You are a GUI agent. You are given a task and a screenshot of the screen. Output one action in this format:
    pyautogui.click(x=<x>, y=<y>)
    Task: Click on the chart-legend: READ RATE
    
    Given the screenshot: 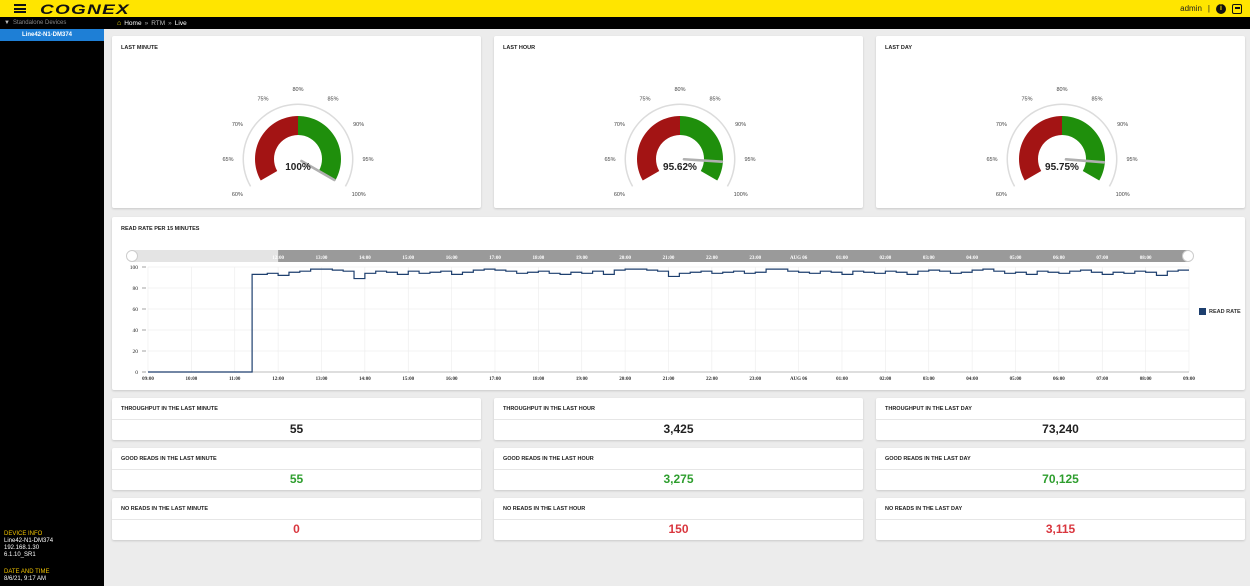 What is the action you would take?
    pyautogui.click(x=1220, y=311)
    